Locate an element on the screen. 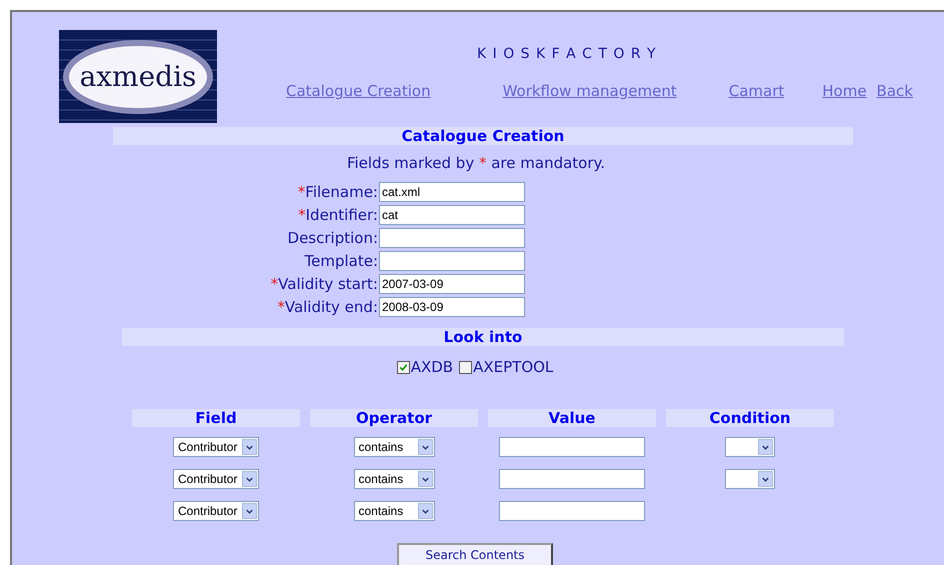 The image size is (944, 565). logo-text: axmedis is located at coordinates (138, 76).